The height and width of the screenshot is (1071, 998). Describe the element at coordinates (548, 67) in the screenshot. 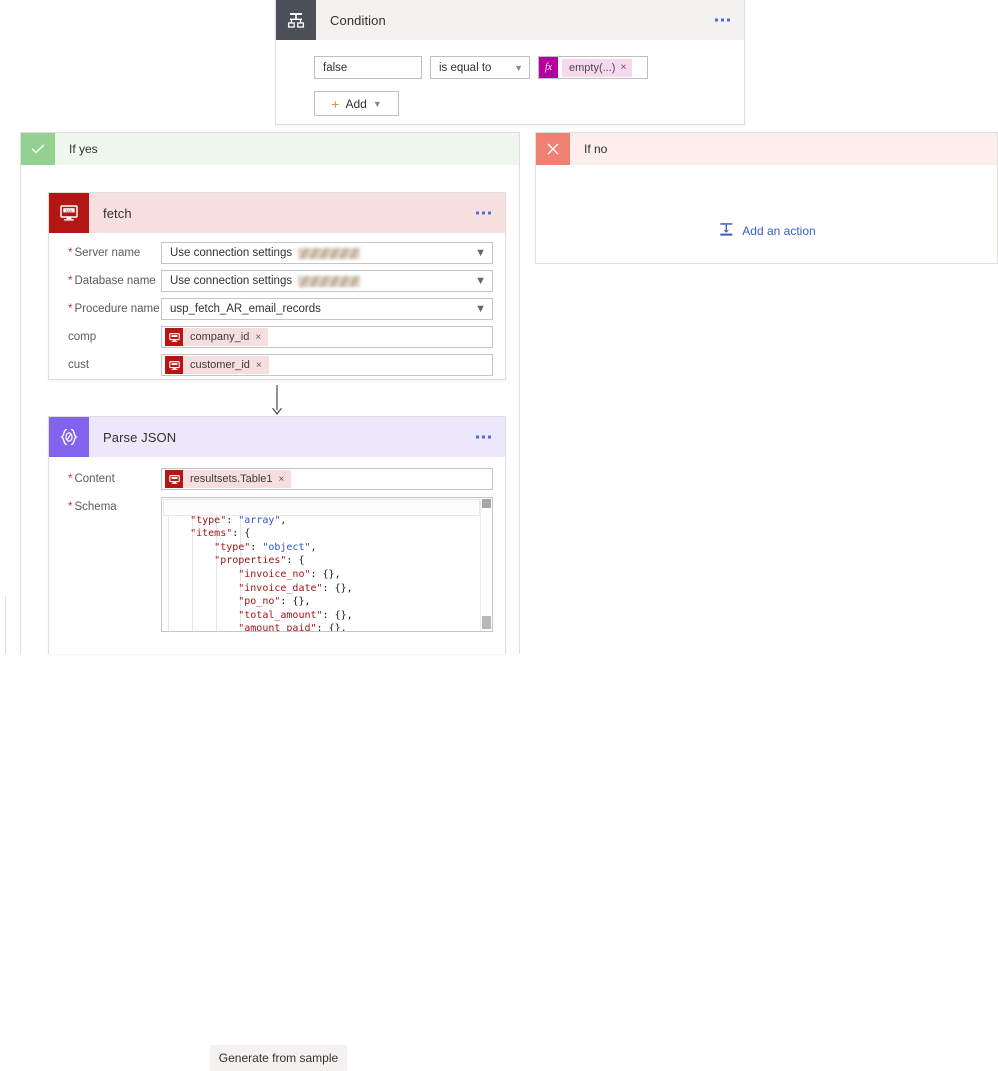

I see `function-fx-icon: fx` at that location.